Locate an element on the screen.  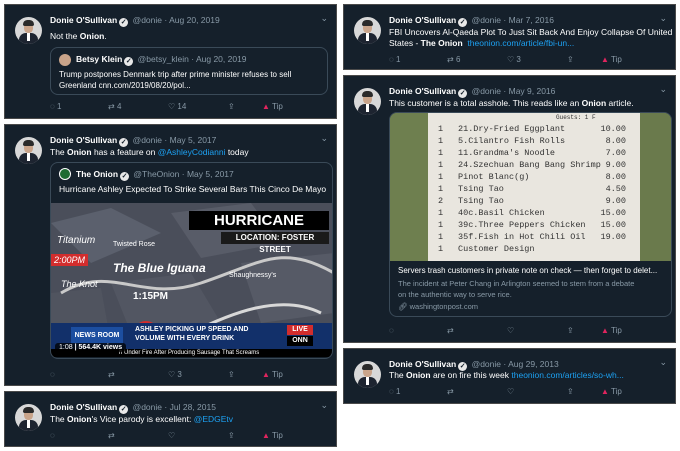
mention-link: @EDGEtv is located at coordinates (213, 419).